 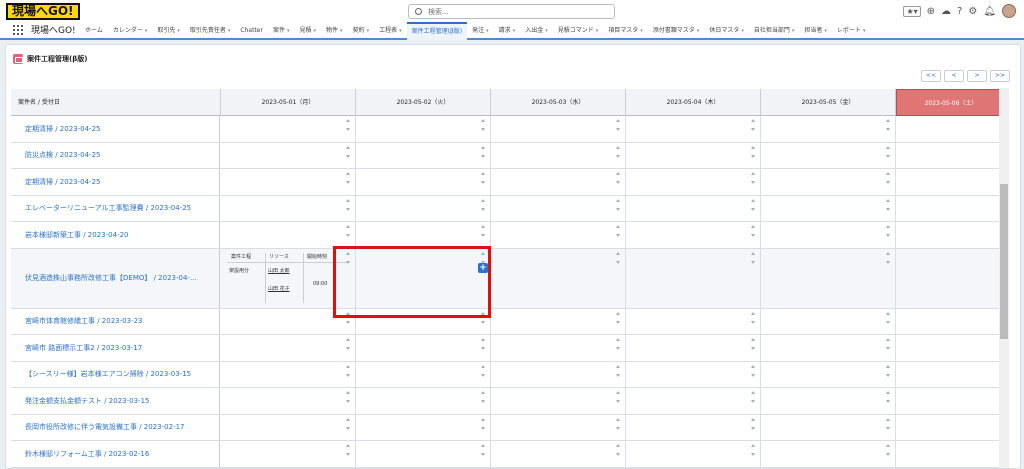 What do you see at coordinates (308, 31) in the screenshot?
I see `tab-6: 見積 ▾` at bounding box center [308, 31].